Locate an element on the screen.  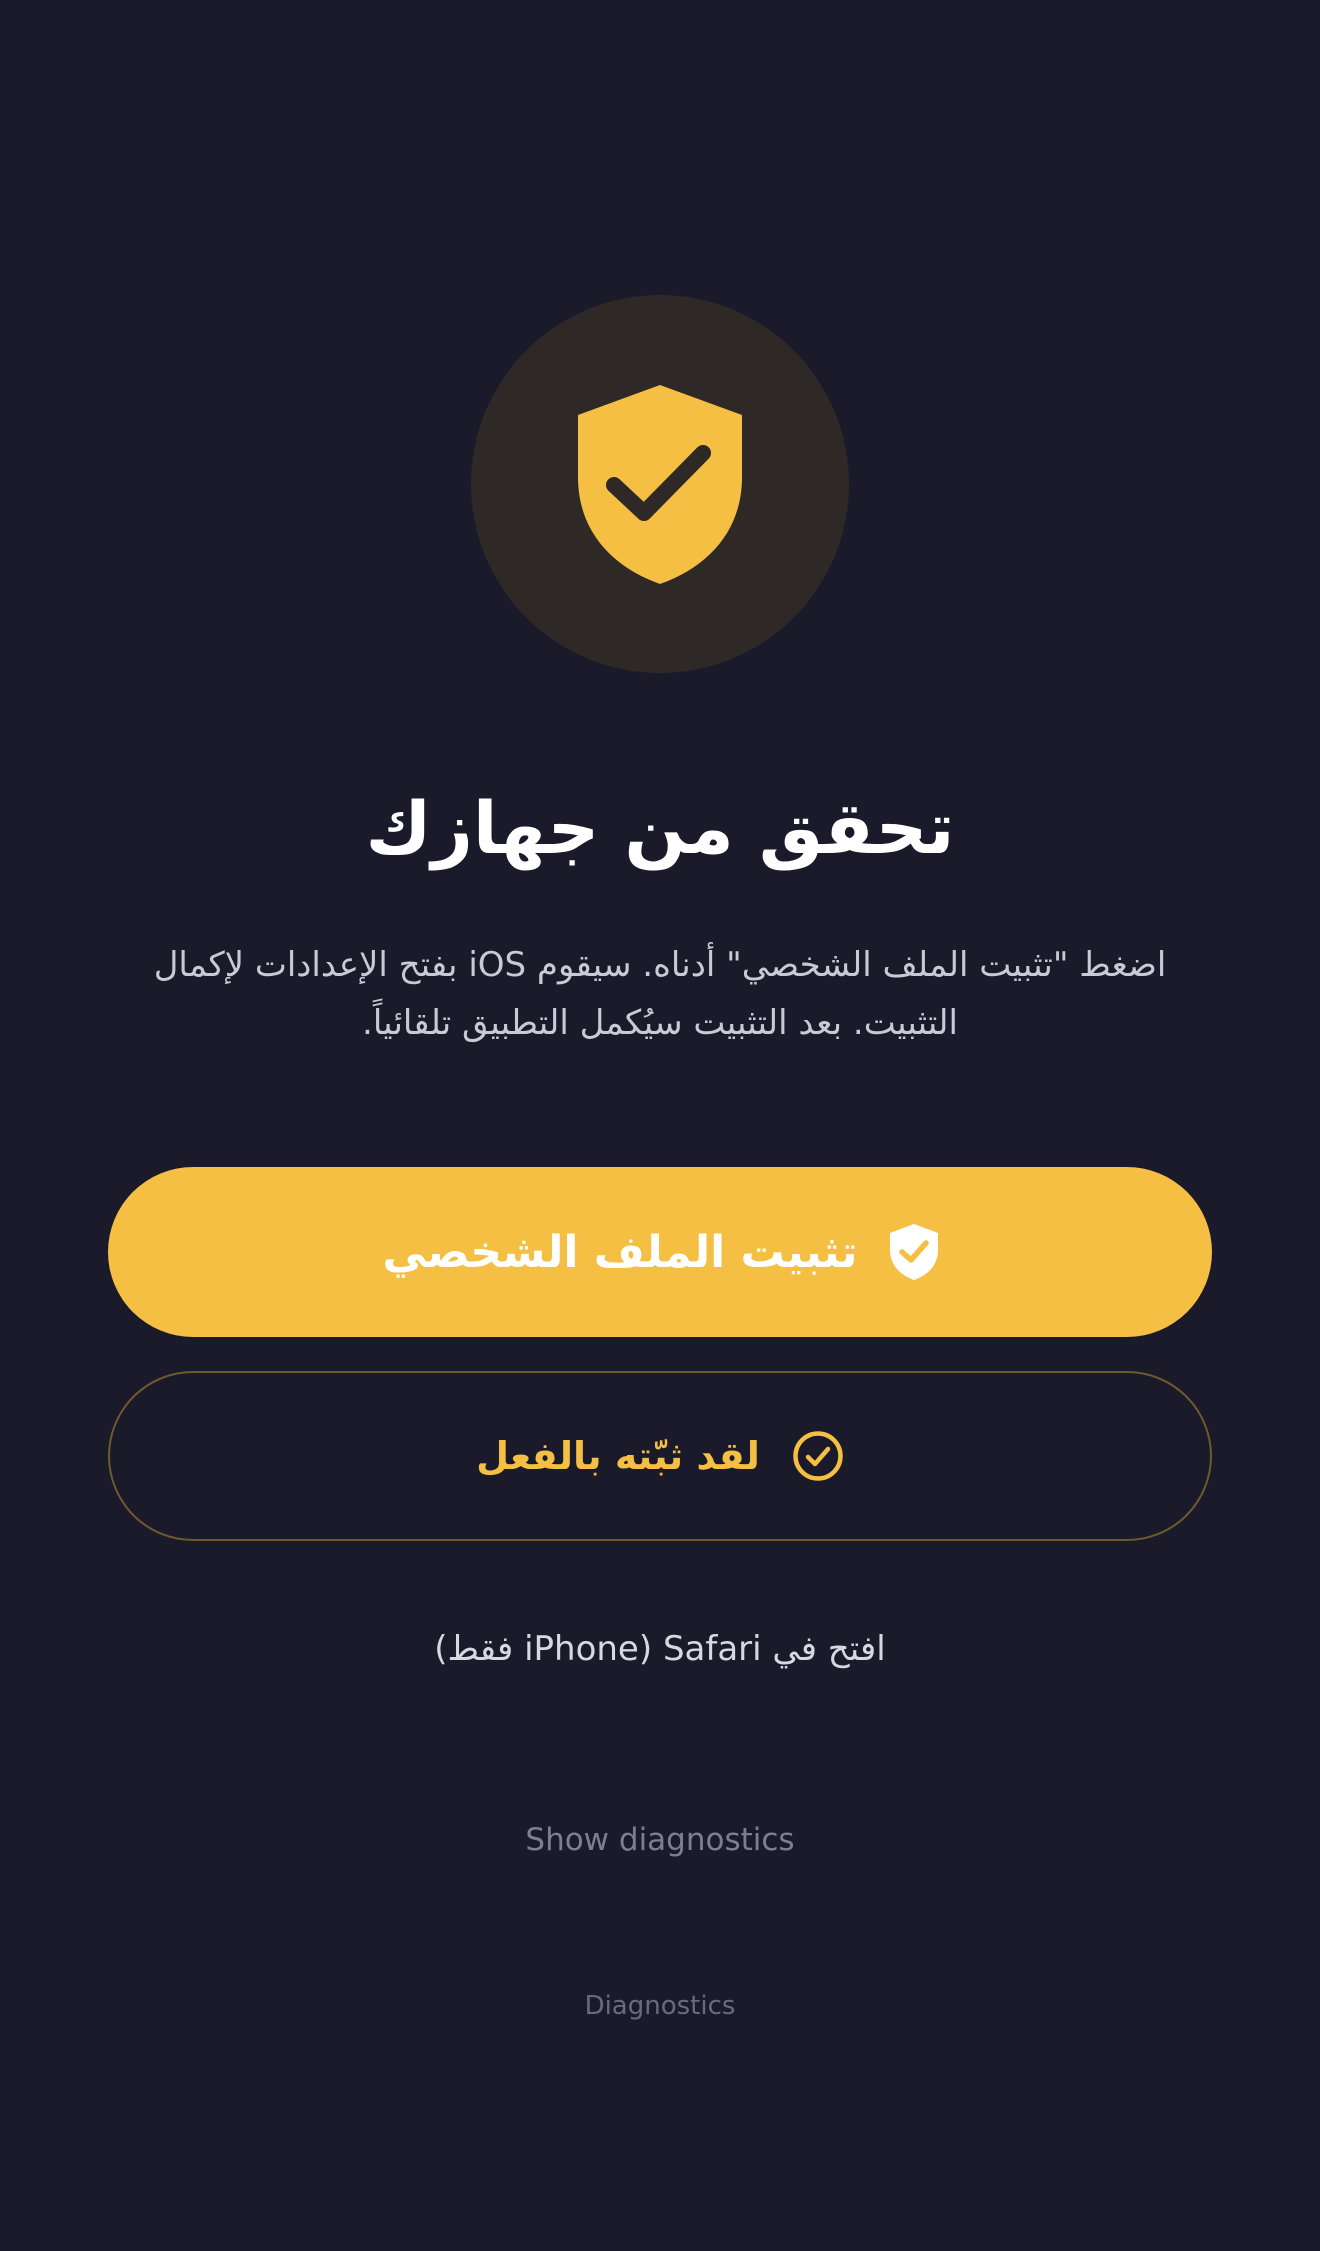
page-title: تحقق من جهازك is located at coordinates (660, 828).